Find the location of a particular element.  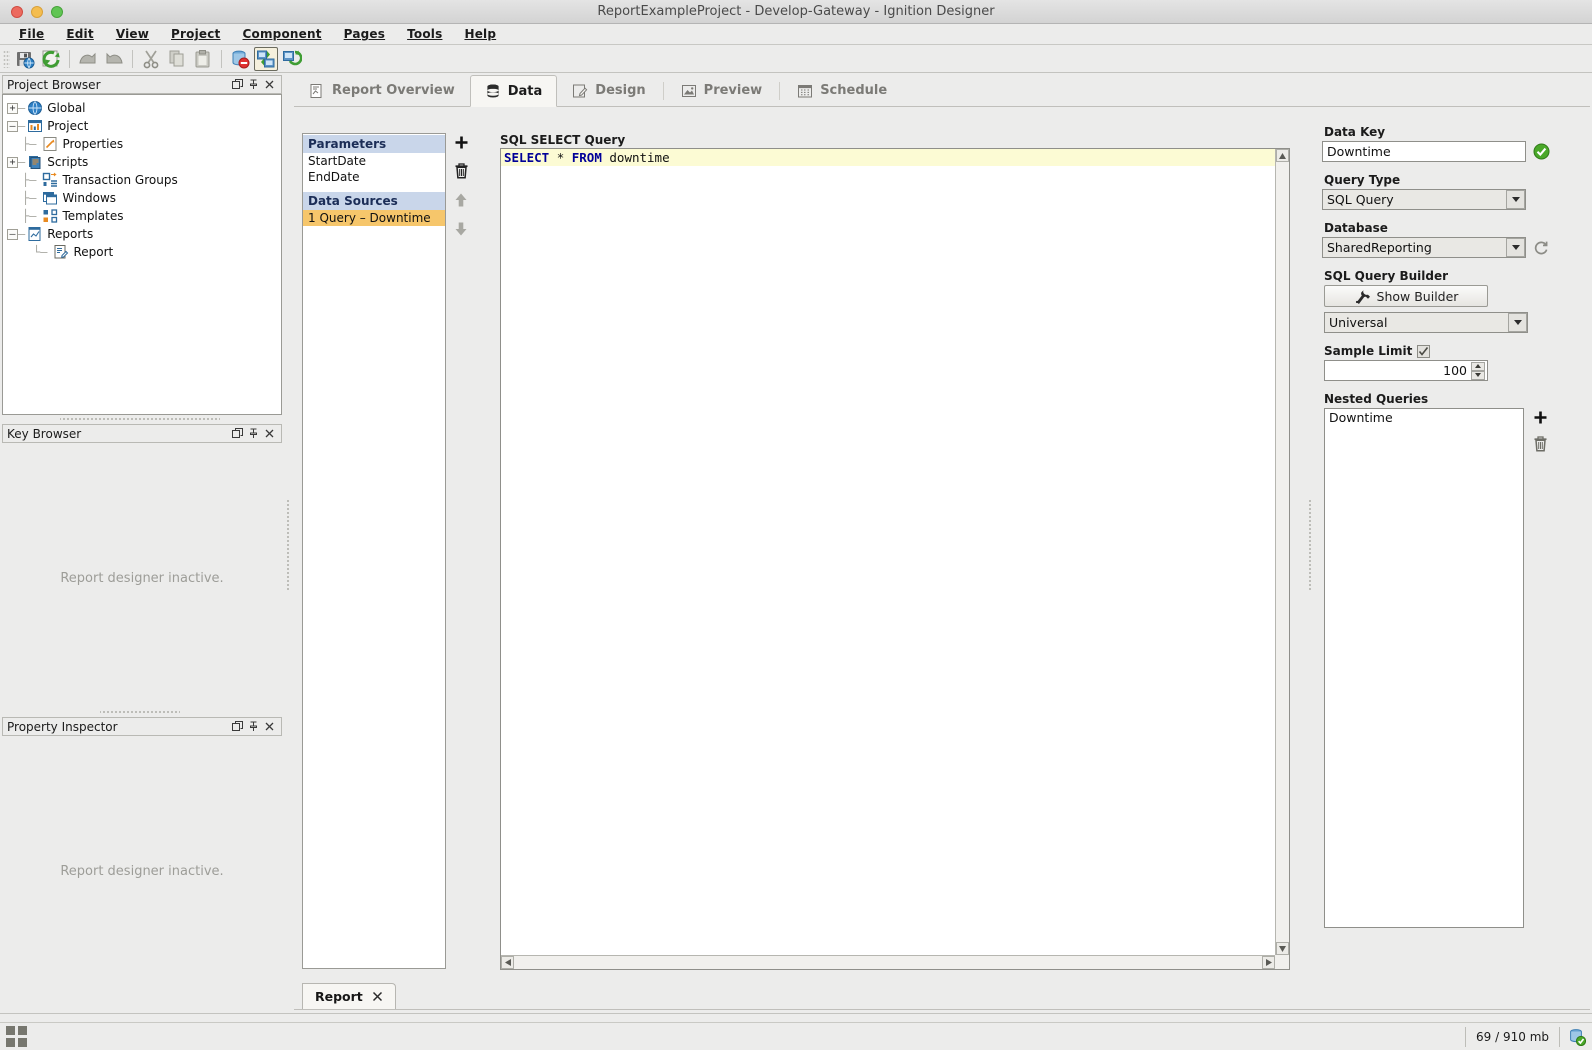

tab-design: Design is located at coordinates (608, 90).